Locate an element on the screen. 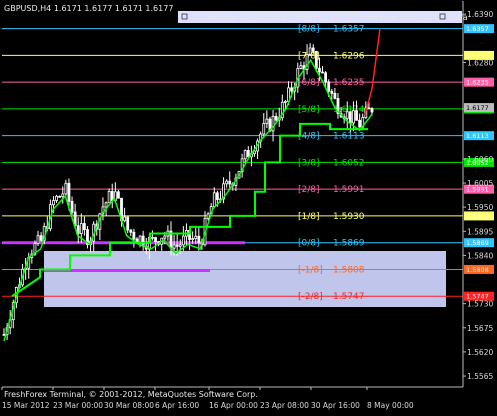  y-tick-label: 1.6280 is located at coordinates (480, 62).